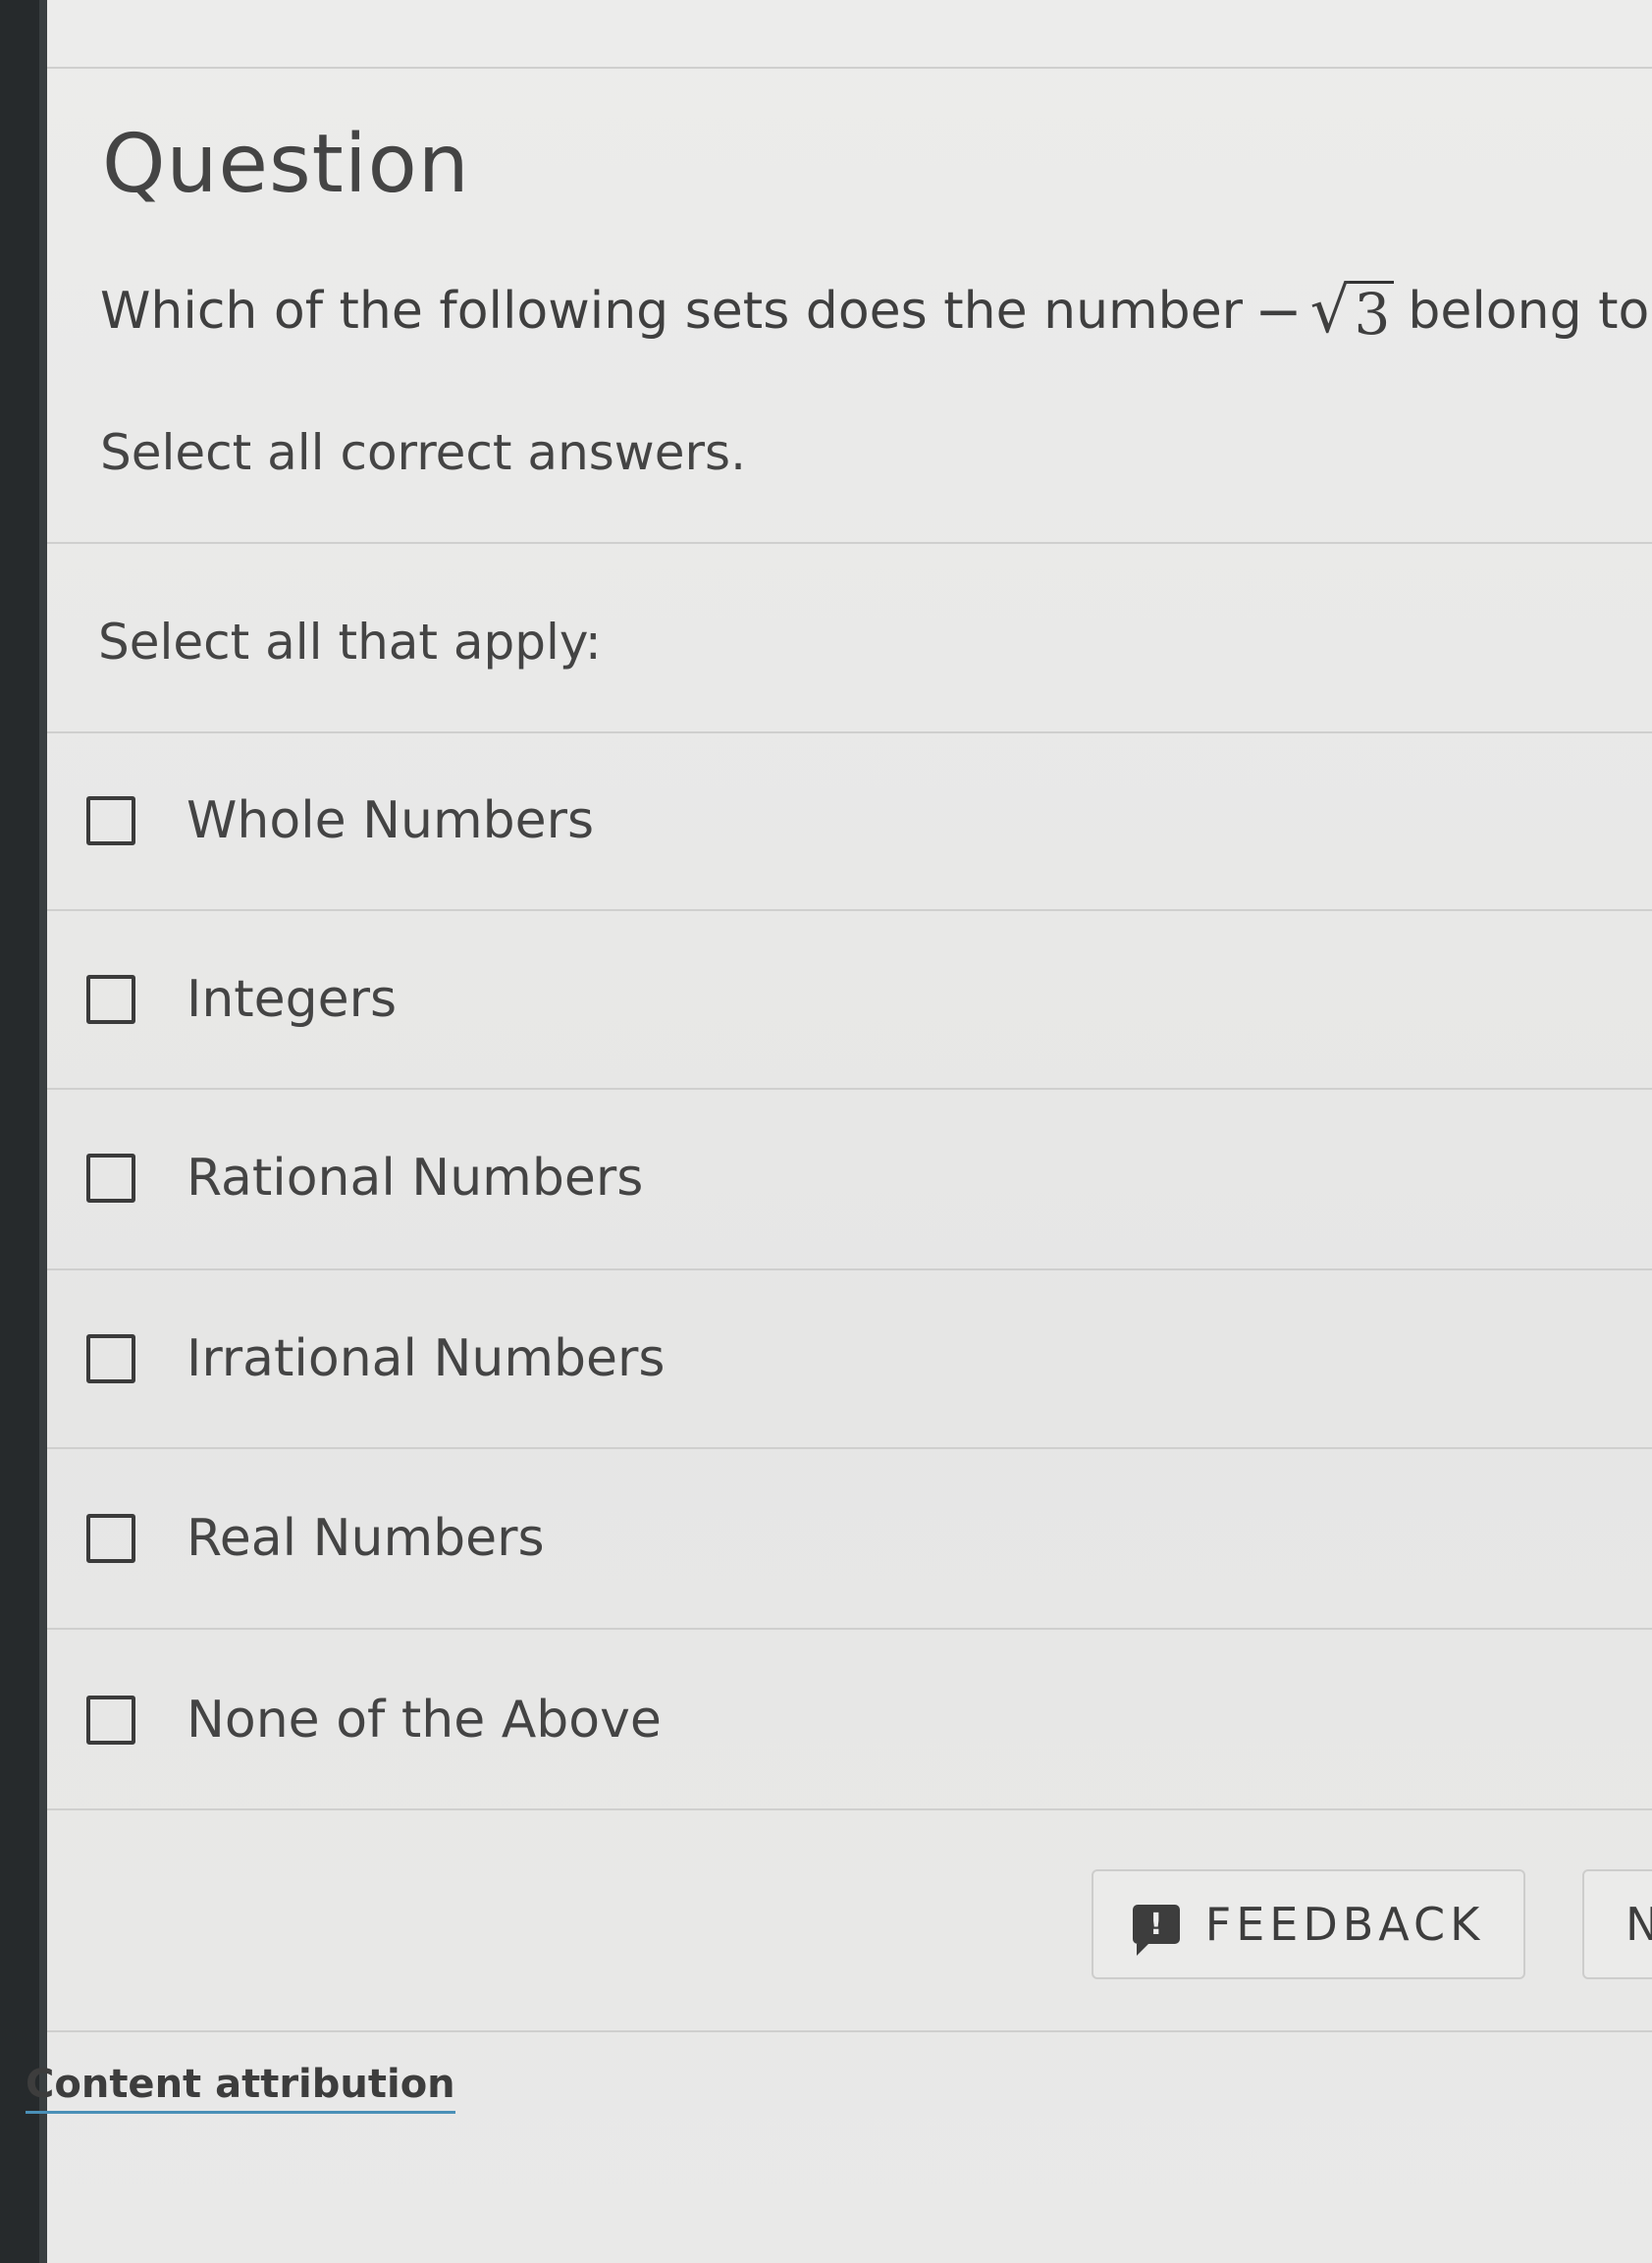  I want to click on feedback-button-label: FEEDBACK, so click(1344, 1924).